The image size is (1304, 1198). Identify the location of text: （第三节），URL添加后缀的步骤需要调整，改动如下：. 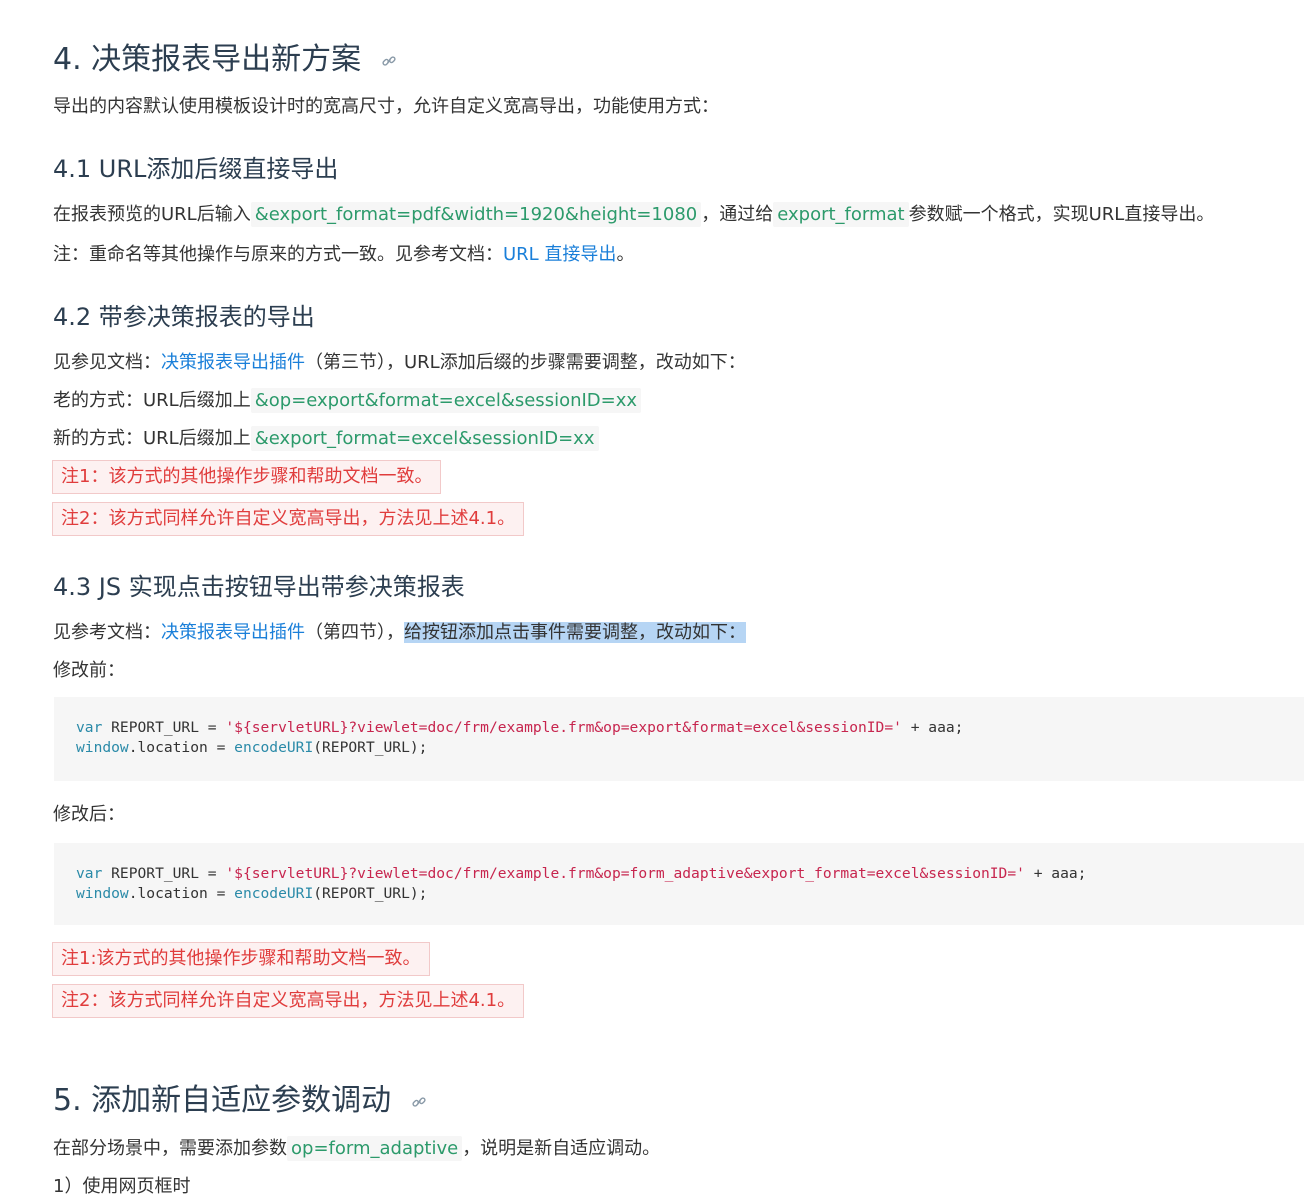
(525, 362).